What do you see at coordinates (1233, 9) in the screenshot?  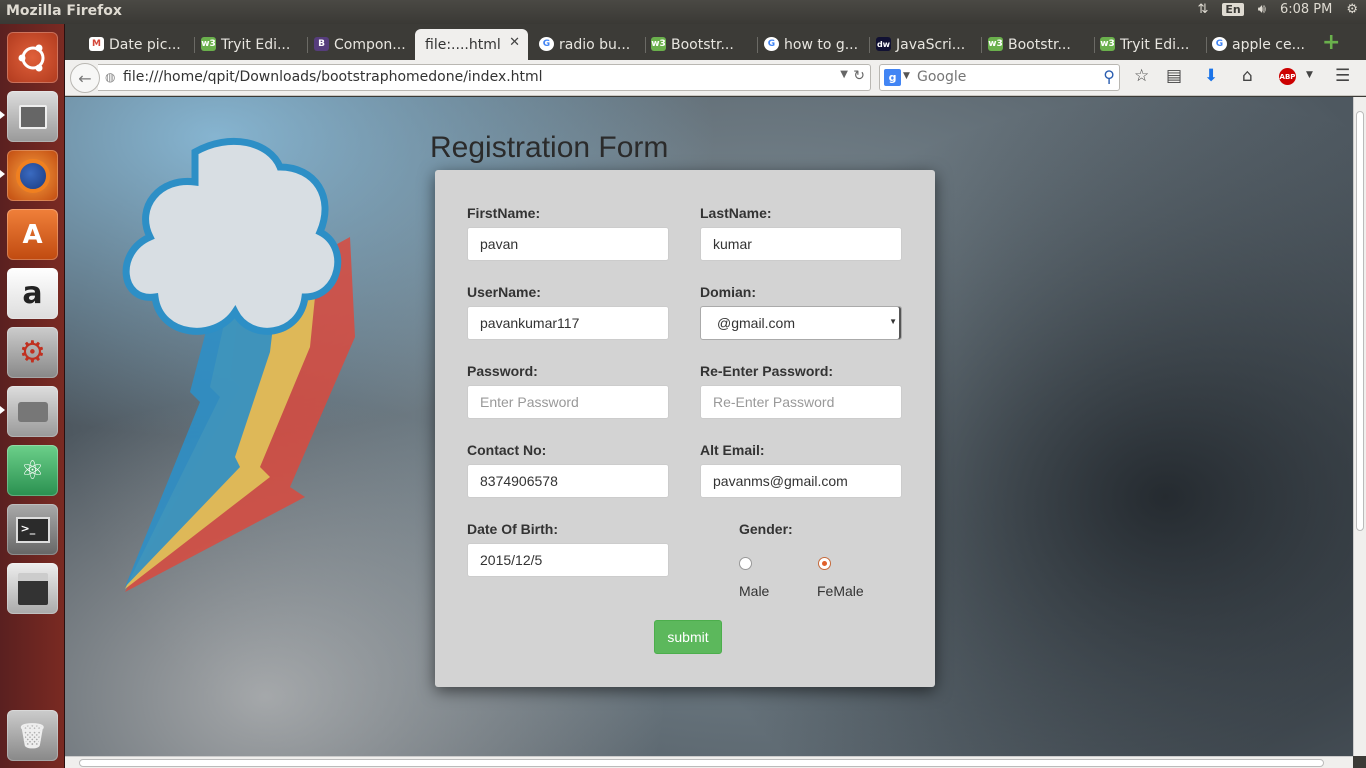 I see `keyboard-layout-indicator: En` at bounding box center [1233, 9].